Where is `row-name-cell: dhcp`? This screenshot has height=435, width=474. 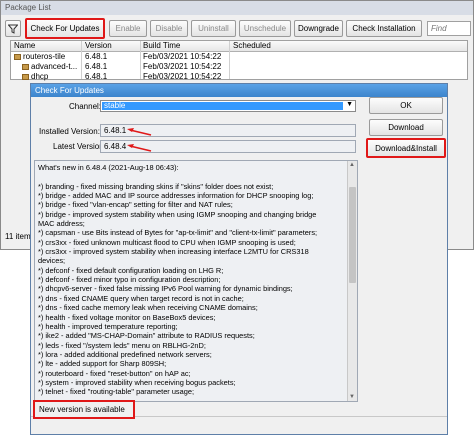
row-name-cell: dhcp is located at coordinates (35, 76).